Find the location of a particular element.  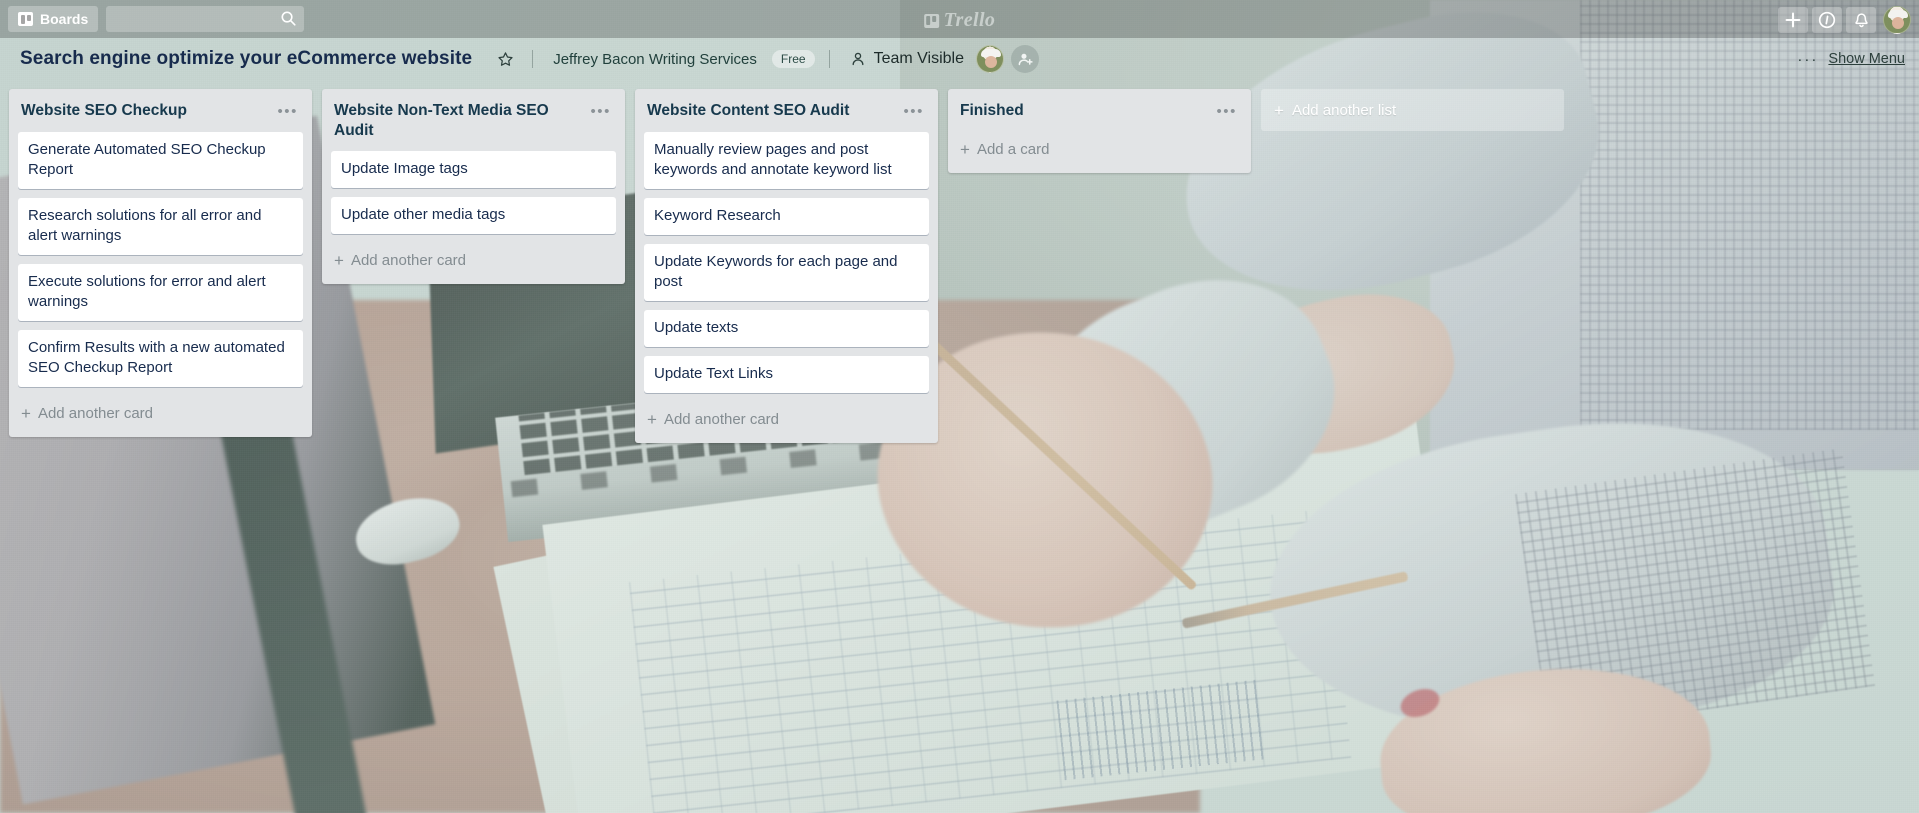

add-member-icon is located at coordinates (1025, 59).